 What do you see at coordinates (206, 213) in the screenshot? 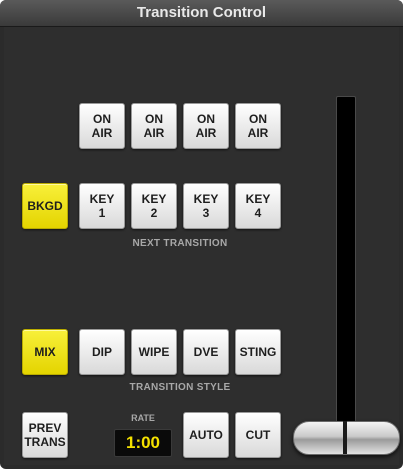
I see `key-number: 3` at bounding box center [206, 213].